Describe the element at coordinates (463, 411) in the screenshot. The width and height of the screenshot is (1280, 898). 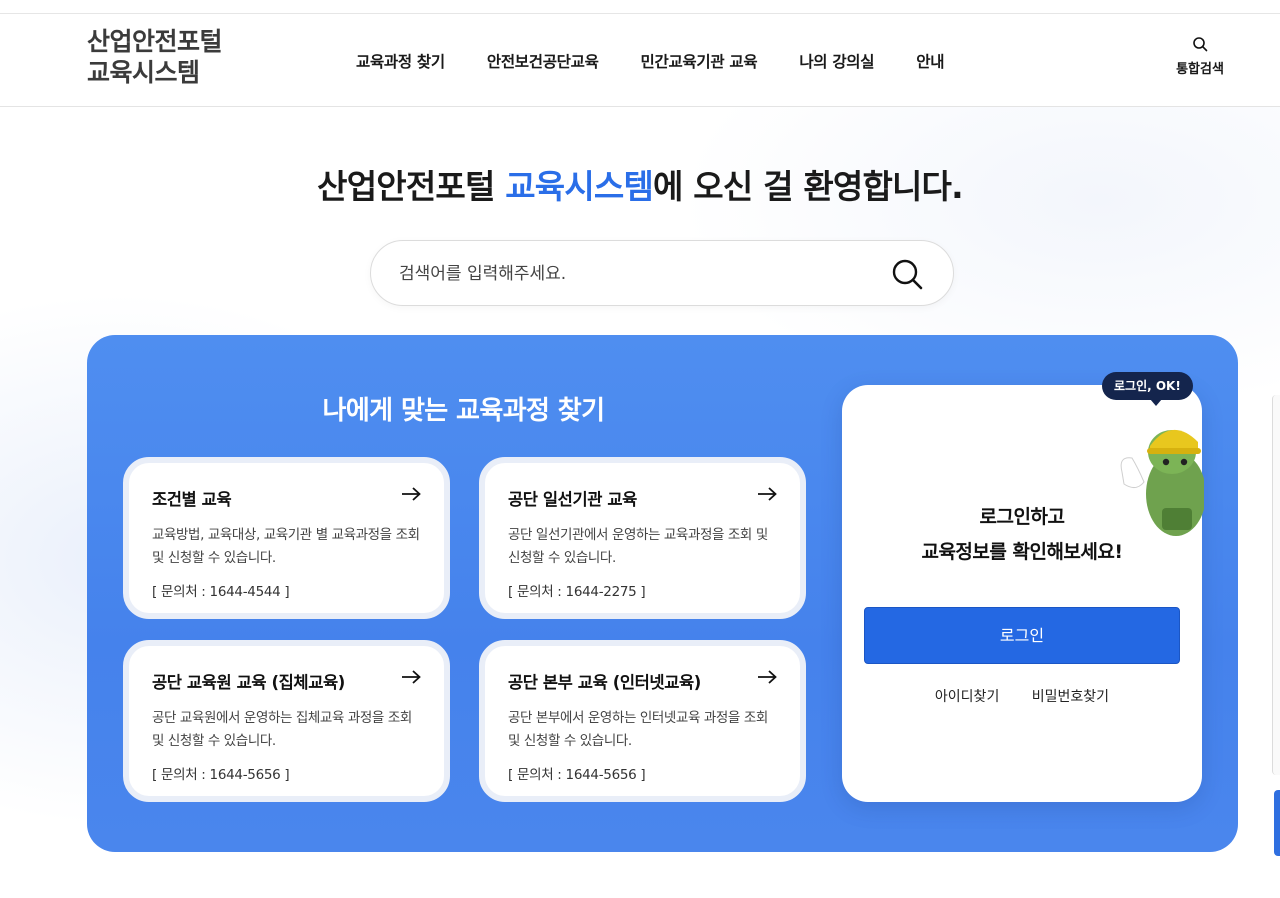
I see `course-finder-title: 나에게 맞는 교육과정 찾기` at that location.